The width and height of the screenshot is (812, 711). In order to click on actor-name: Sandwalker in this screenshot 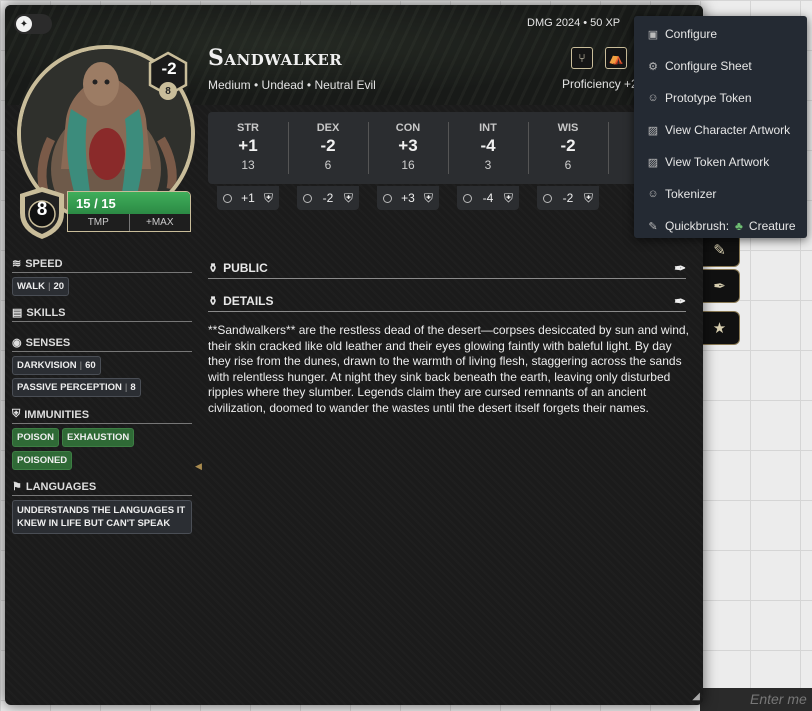, I will do `click(275, 58)`.